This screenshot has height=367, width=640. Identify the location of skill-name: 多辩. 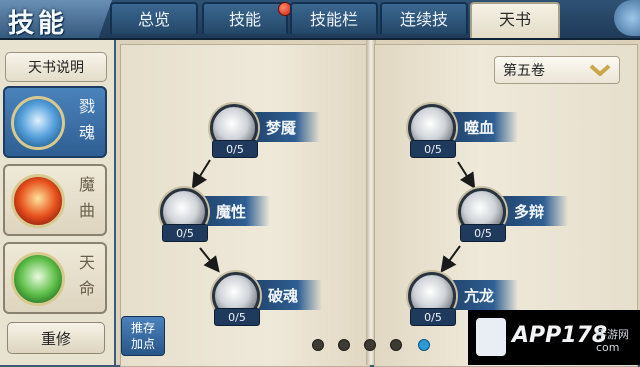
(529, 212).